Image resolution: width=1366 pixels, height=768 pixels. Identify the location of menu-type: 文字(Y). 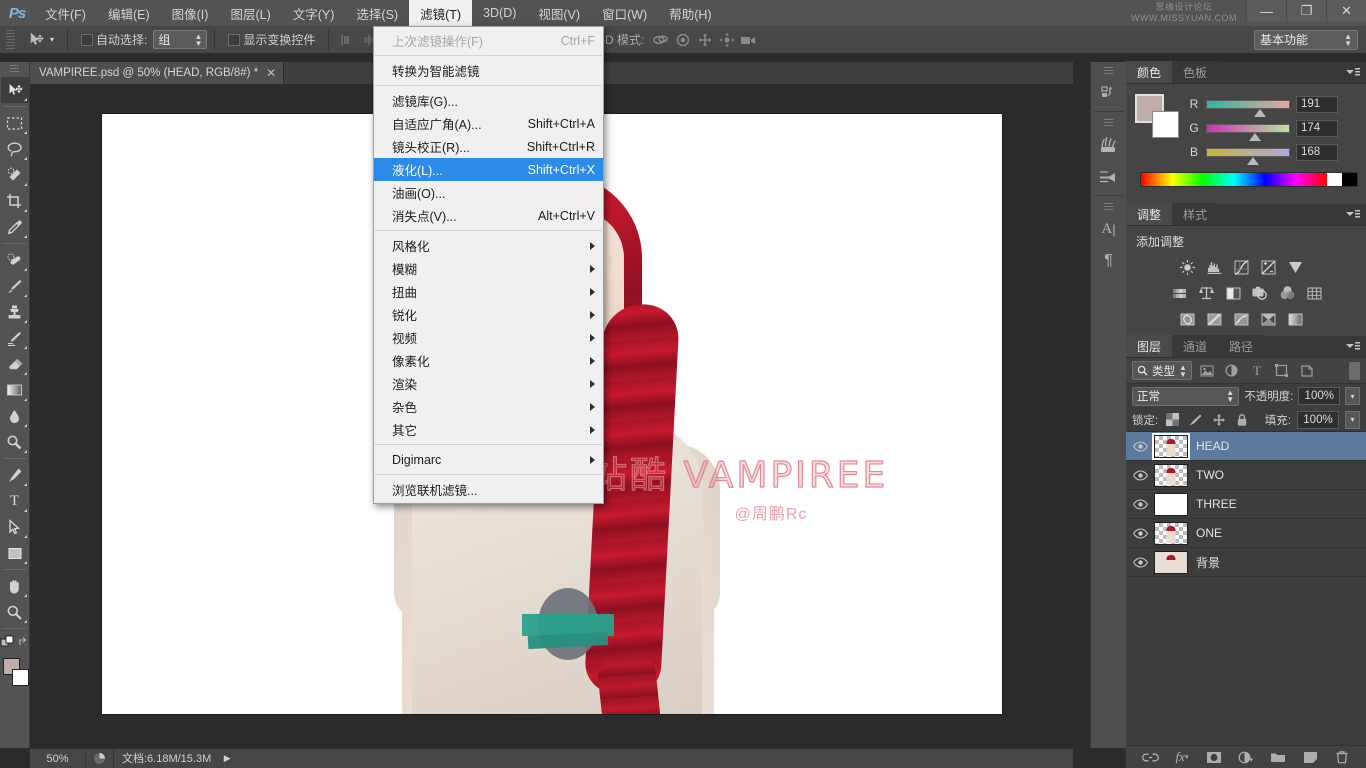
(314, 13).